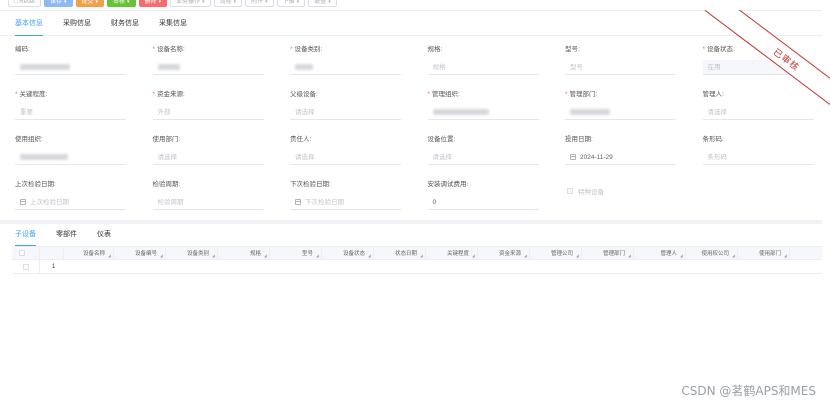  I want to click on column-header: 设备编号 ◢, so click(140, 253).